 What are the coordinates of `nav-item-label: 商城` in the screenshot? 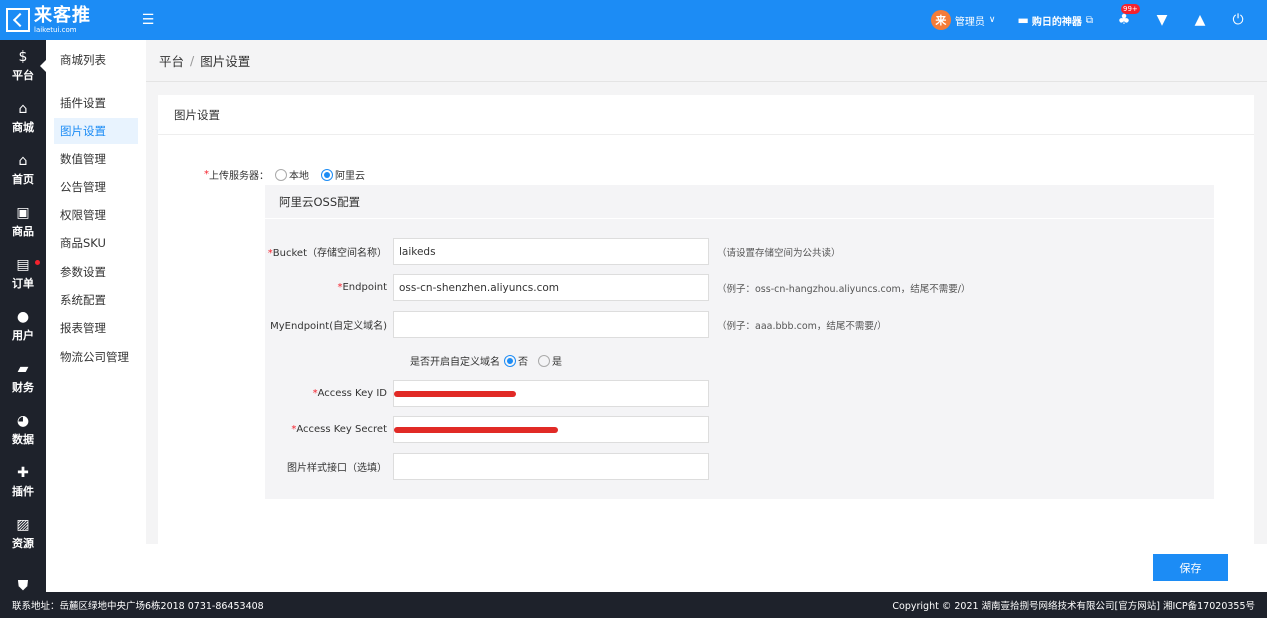 It's located at (23, 127).